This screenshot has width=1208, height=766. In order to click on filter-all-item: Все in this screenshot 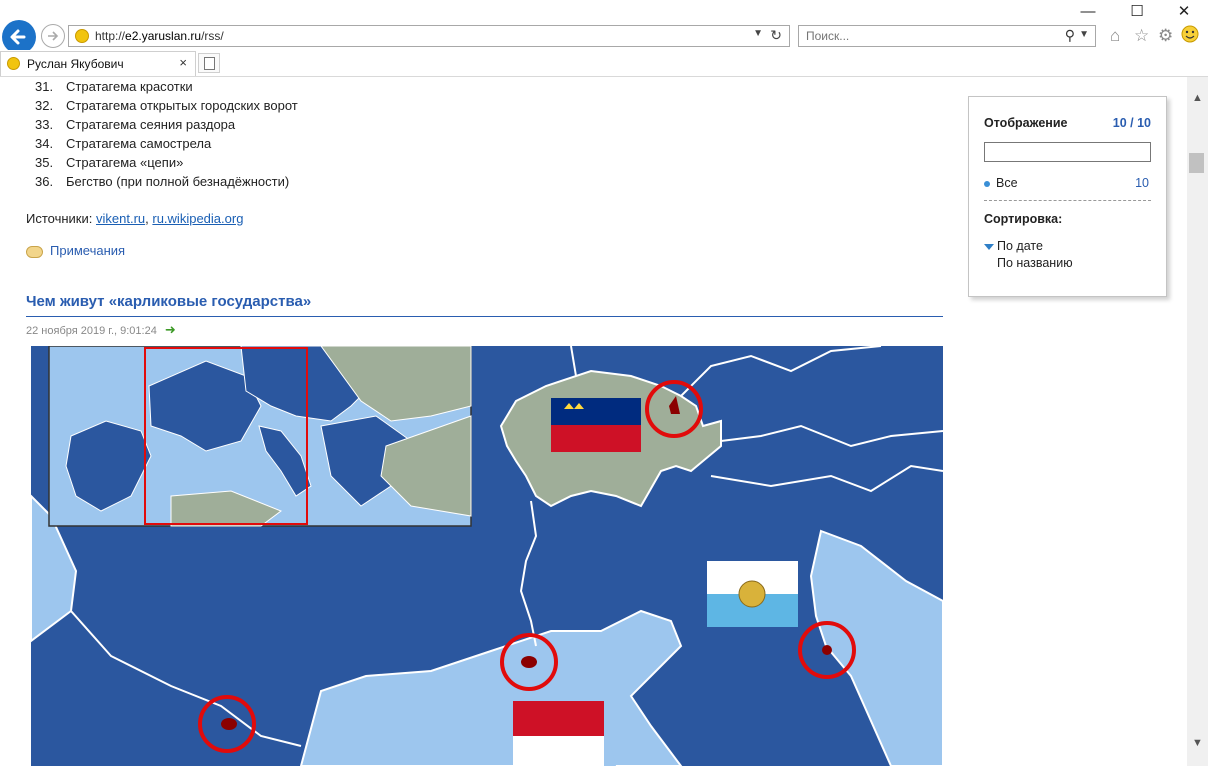, I will do `click(1001, 183)`.